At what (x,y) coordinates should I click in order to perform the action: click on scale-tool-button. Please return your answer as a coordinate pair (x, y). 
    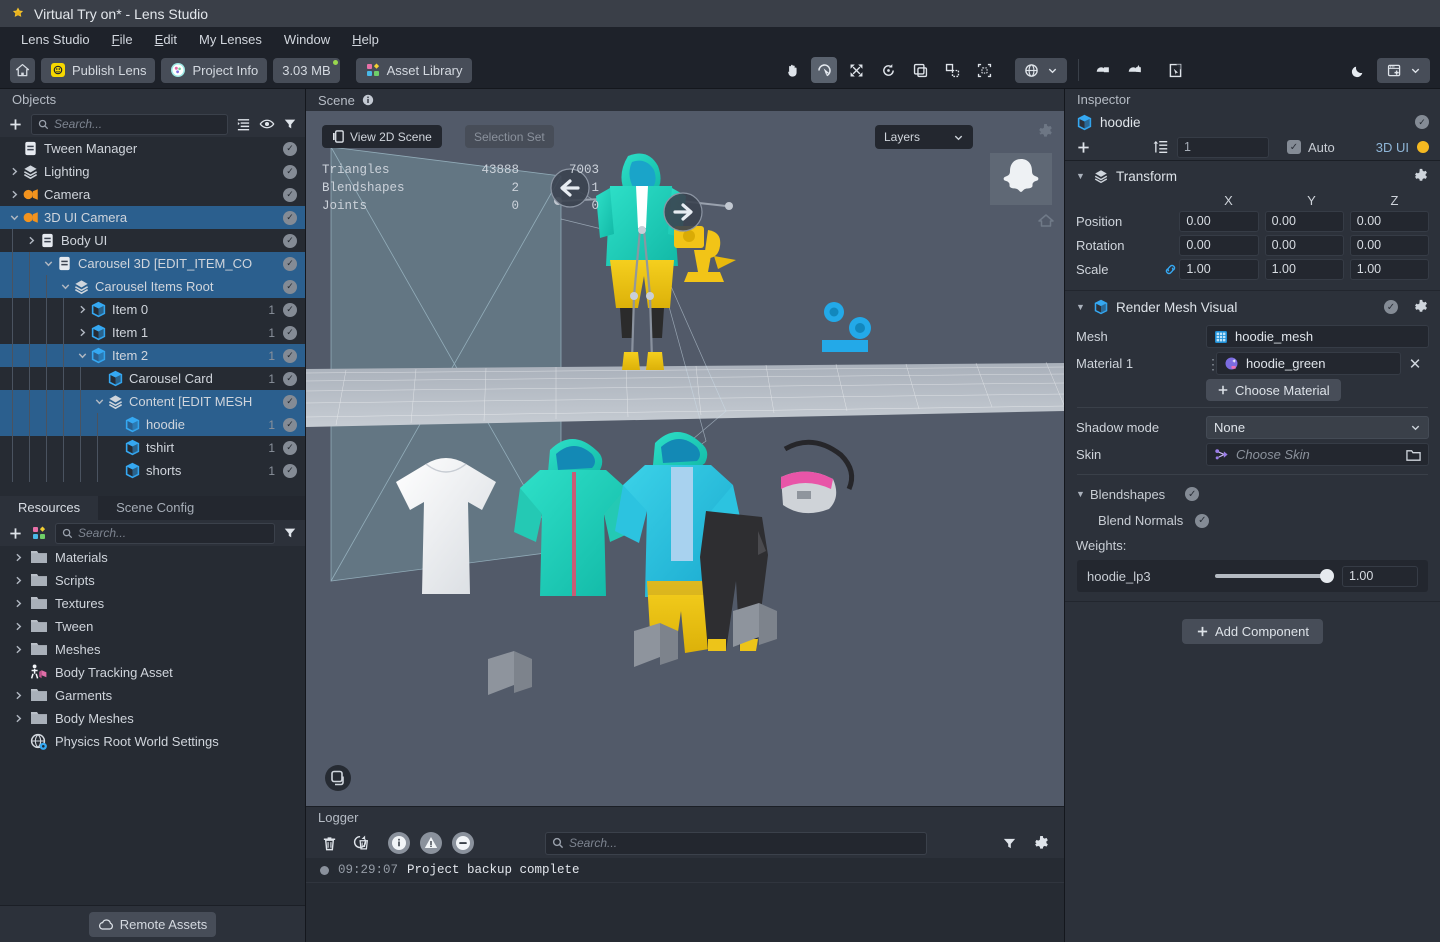
    Looking at the image, I should click on (920, 70).